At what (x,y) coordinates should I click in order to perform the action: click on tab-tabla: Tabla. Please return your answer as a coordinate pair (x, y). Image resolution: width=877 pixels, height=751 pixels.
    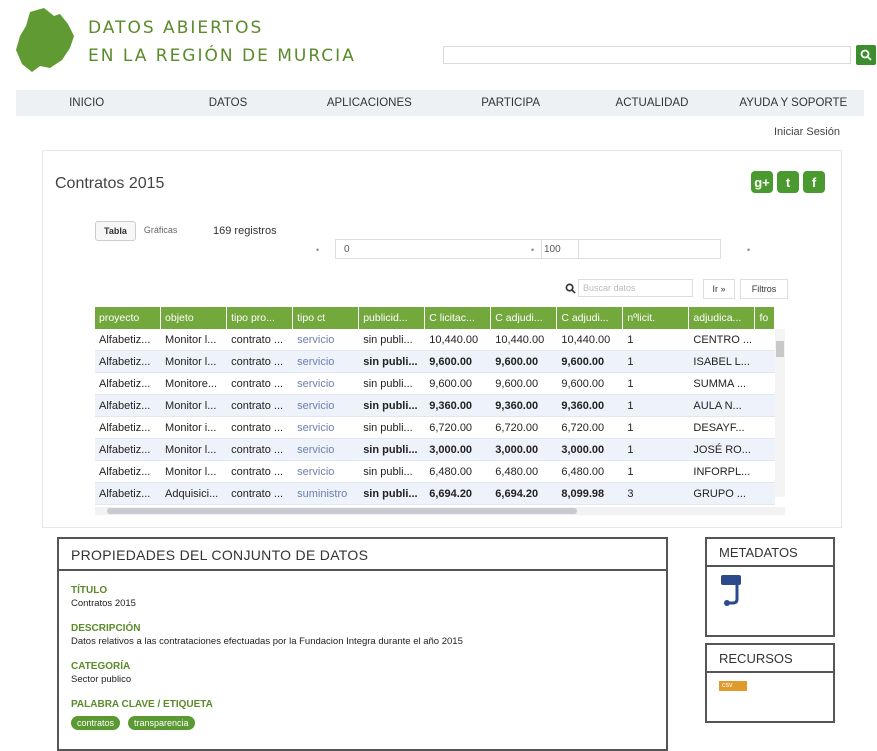
    Looking at the image, I should click on (115, 231).